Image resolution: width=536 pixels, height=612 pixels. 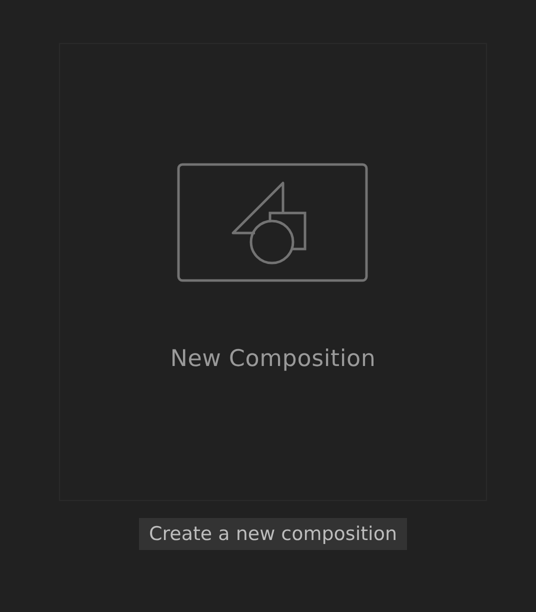 What do you see at coordinates (272, 534) in the screenshot?
I see `tooltip: Create a new composition` at bounding box center [272, 534].